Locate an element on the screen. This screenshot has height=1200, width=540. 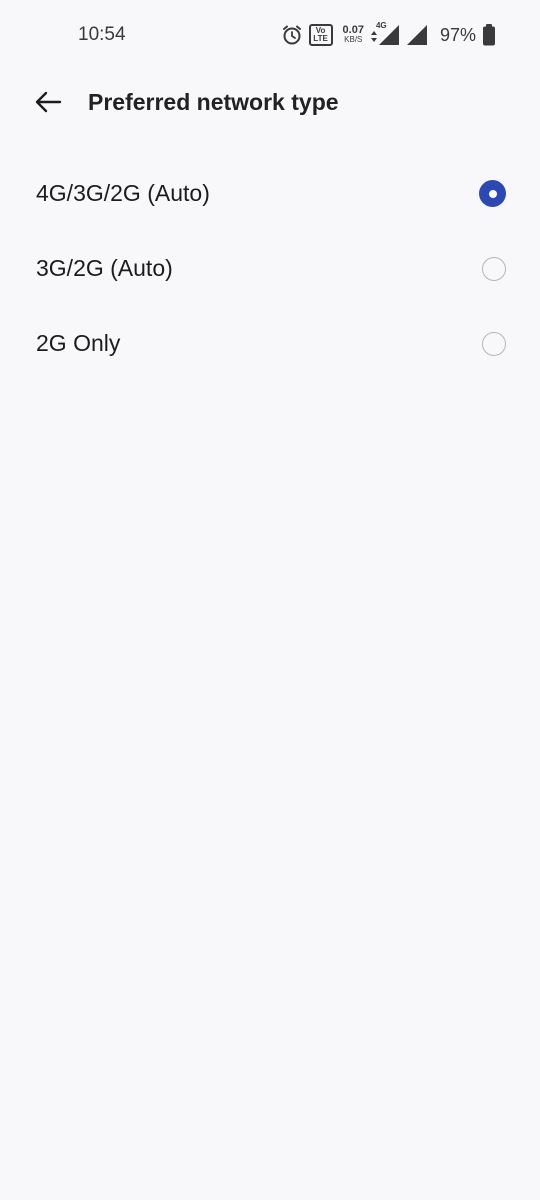
option-label: 3G/2G (Auto) is located at coordinates (104, 268).